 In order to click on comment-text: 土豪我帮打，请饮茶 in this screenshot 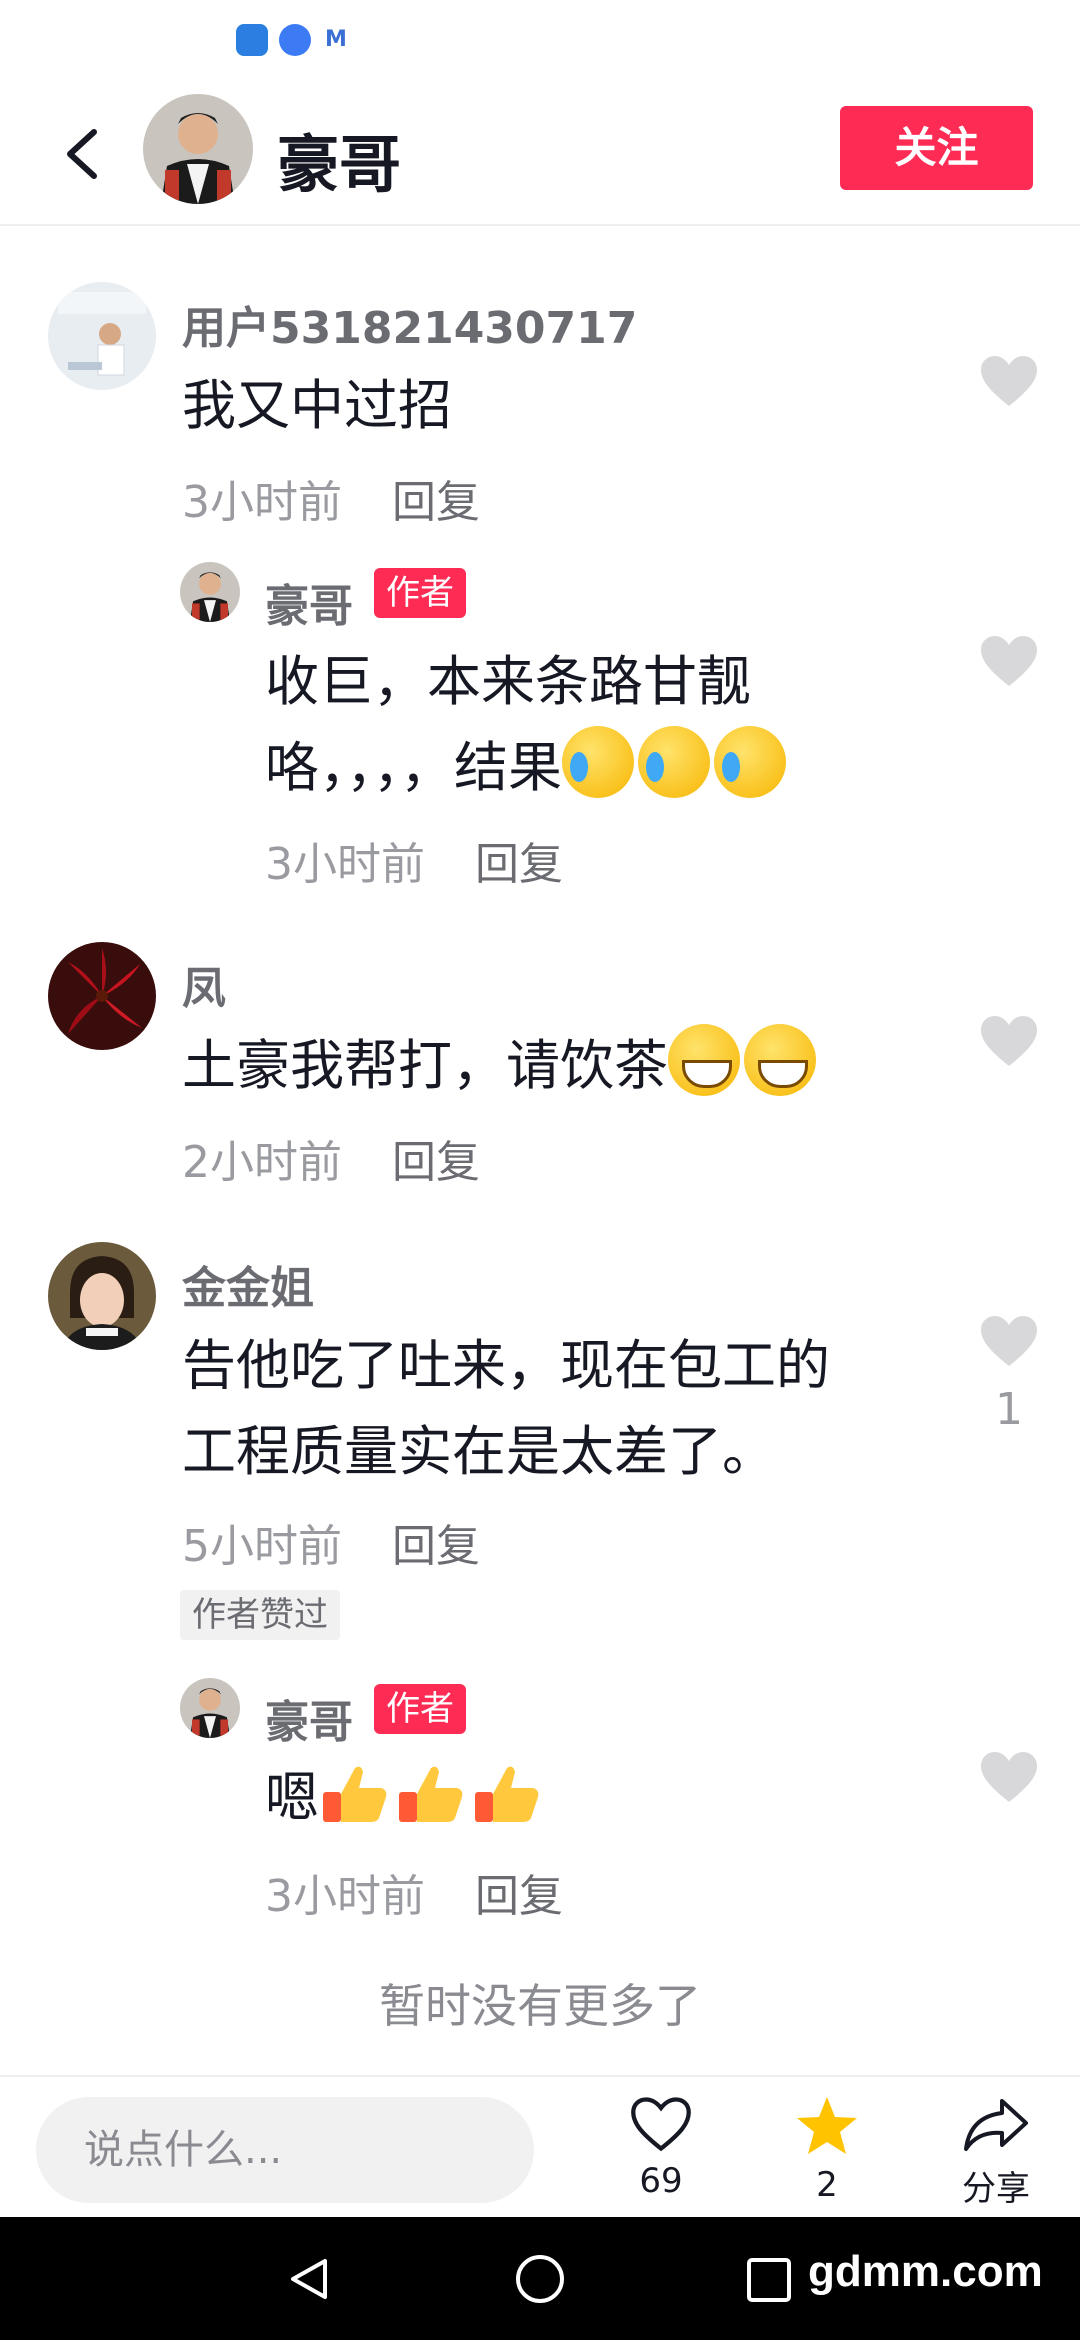, I will do `click(425, 1065)`.